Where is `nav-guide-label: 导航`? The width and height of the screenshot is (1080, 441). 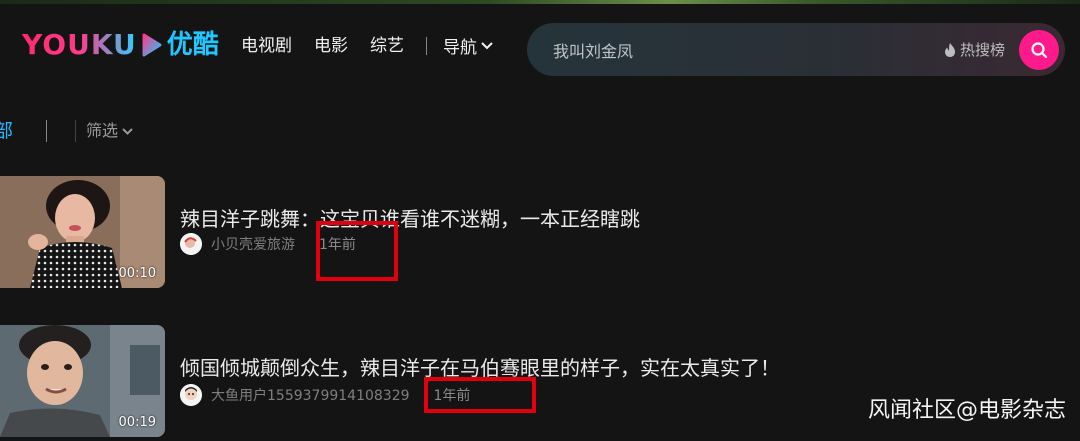
nav-guide-label: 导航 is located at coordinates (460, 48).